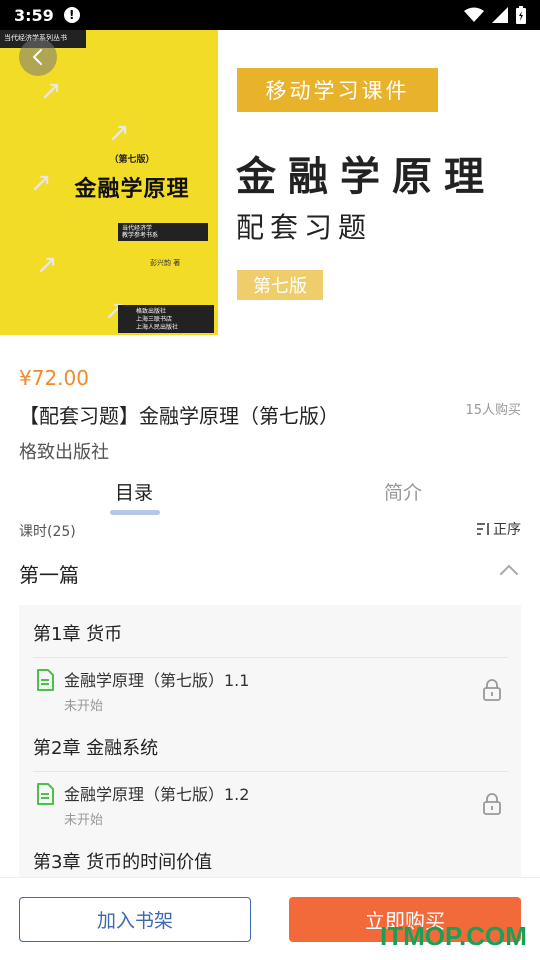 This screenshot has width=540, height=960. Describe the element at coordinates (304, 227) in the screenshot. I see `banner-subtitle: 配套习题` at that location.